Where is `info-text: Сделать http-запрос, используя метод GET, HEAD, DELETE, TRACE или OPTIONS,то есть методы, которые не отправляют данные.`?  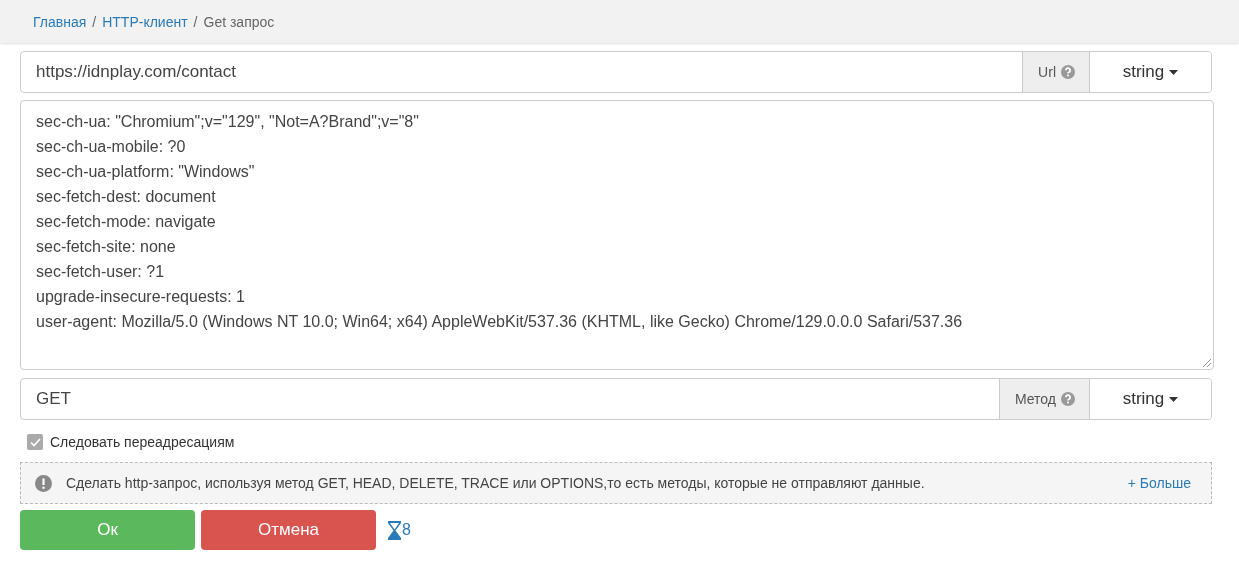 info-text: Сделать http-запрос, используя метод GET, HEAD, DELETE, TRACE или OPTIONS,то есть методы, которые не отправляют данные. is located at coordinates (496, 483).